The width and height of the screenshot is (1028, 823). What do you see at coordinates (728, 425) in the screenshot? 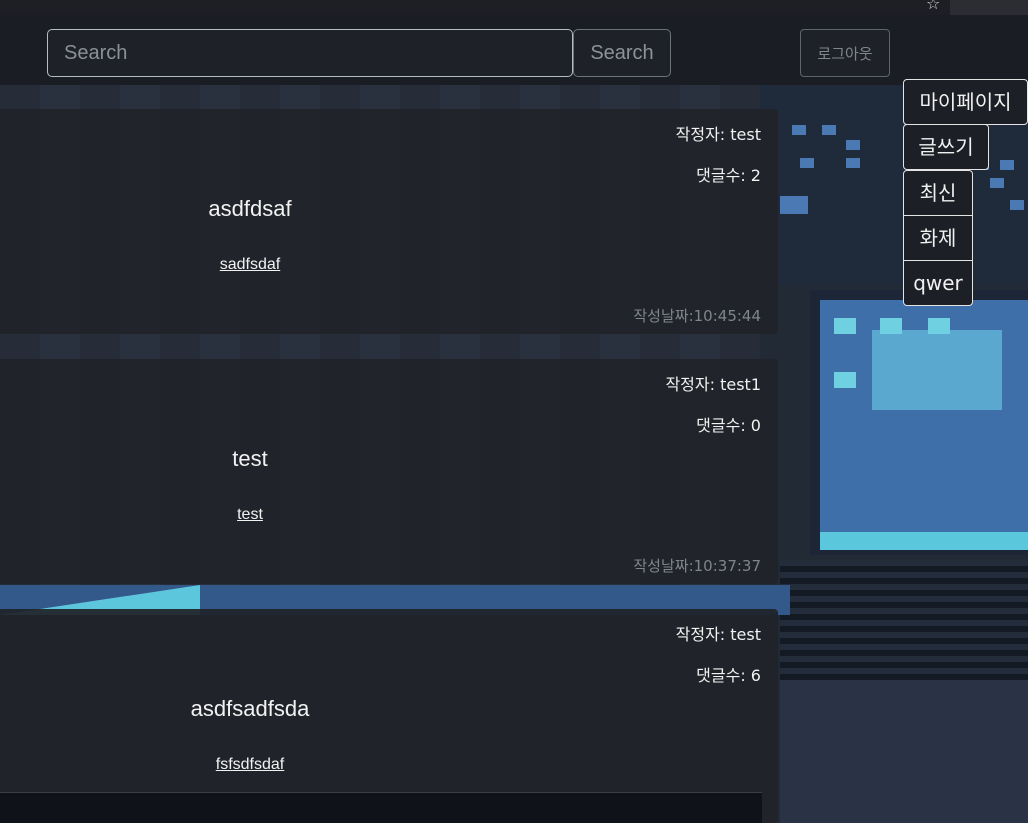
I see `post-comment-count: 댓글수: 0` at bounding box center [728, 425].